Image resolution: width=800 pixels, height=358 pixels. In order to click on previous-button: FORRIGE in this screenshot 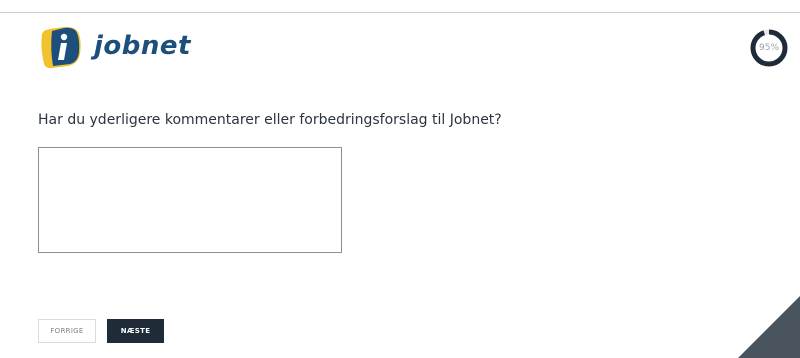, I will do `click(67, 331)`.